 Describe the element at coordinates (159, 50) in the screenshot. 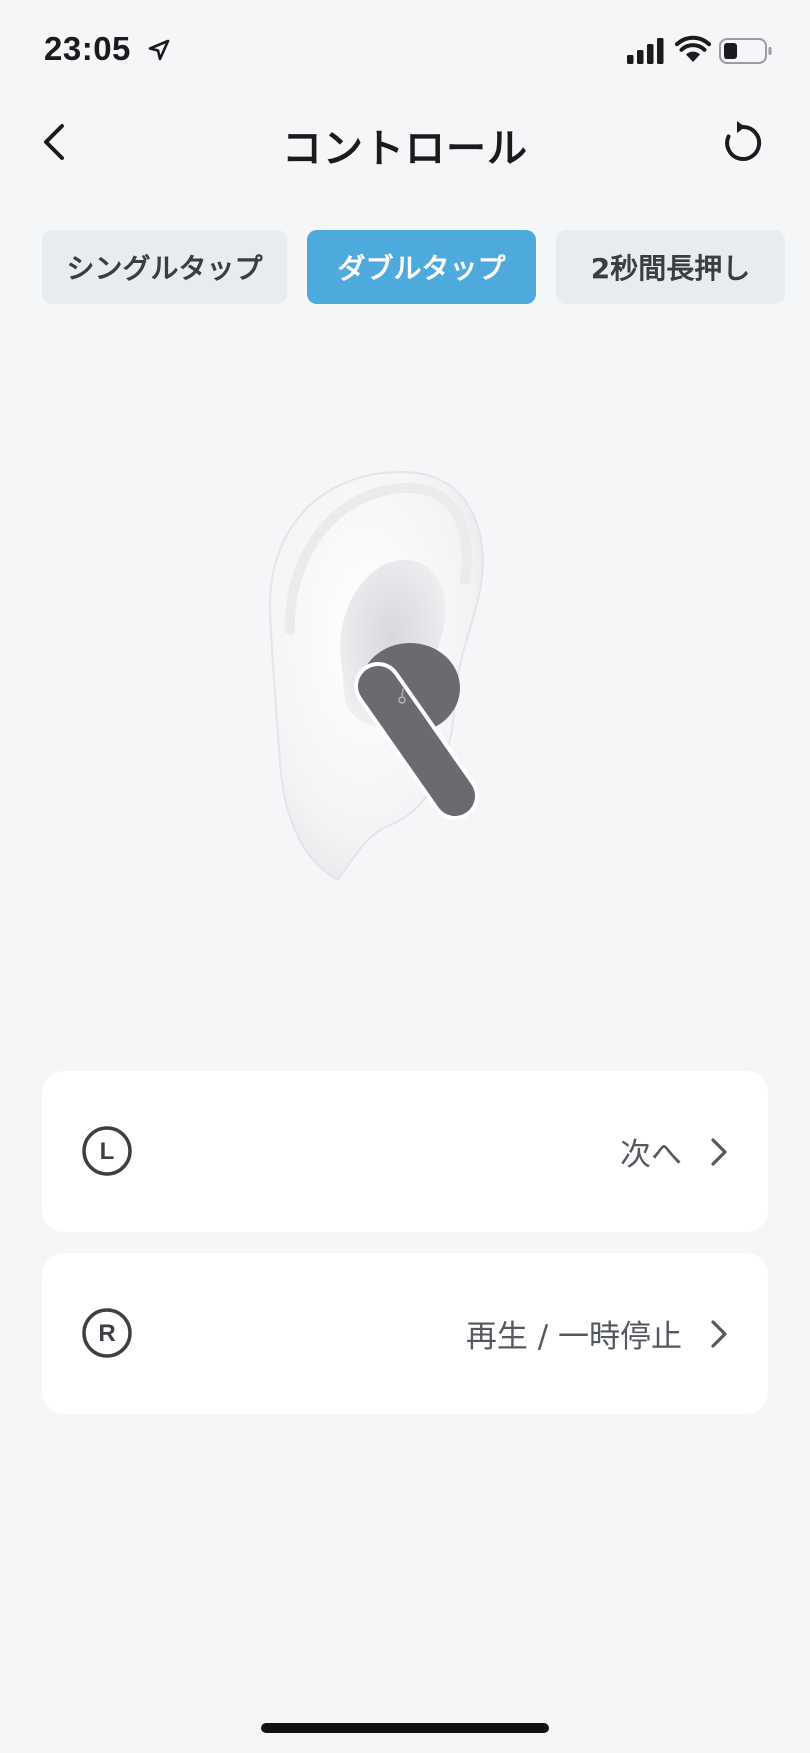

I see `location-arrow-icon` at that location.